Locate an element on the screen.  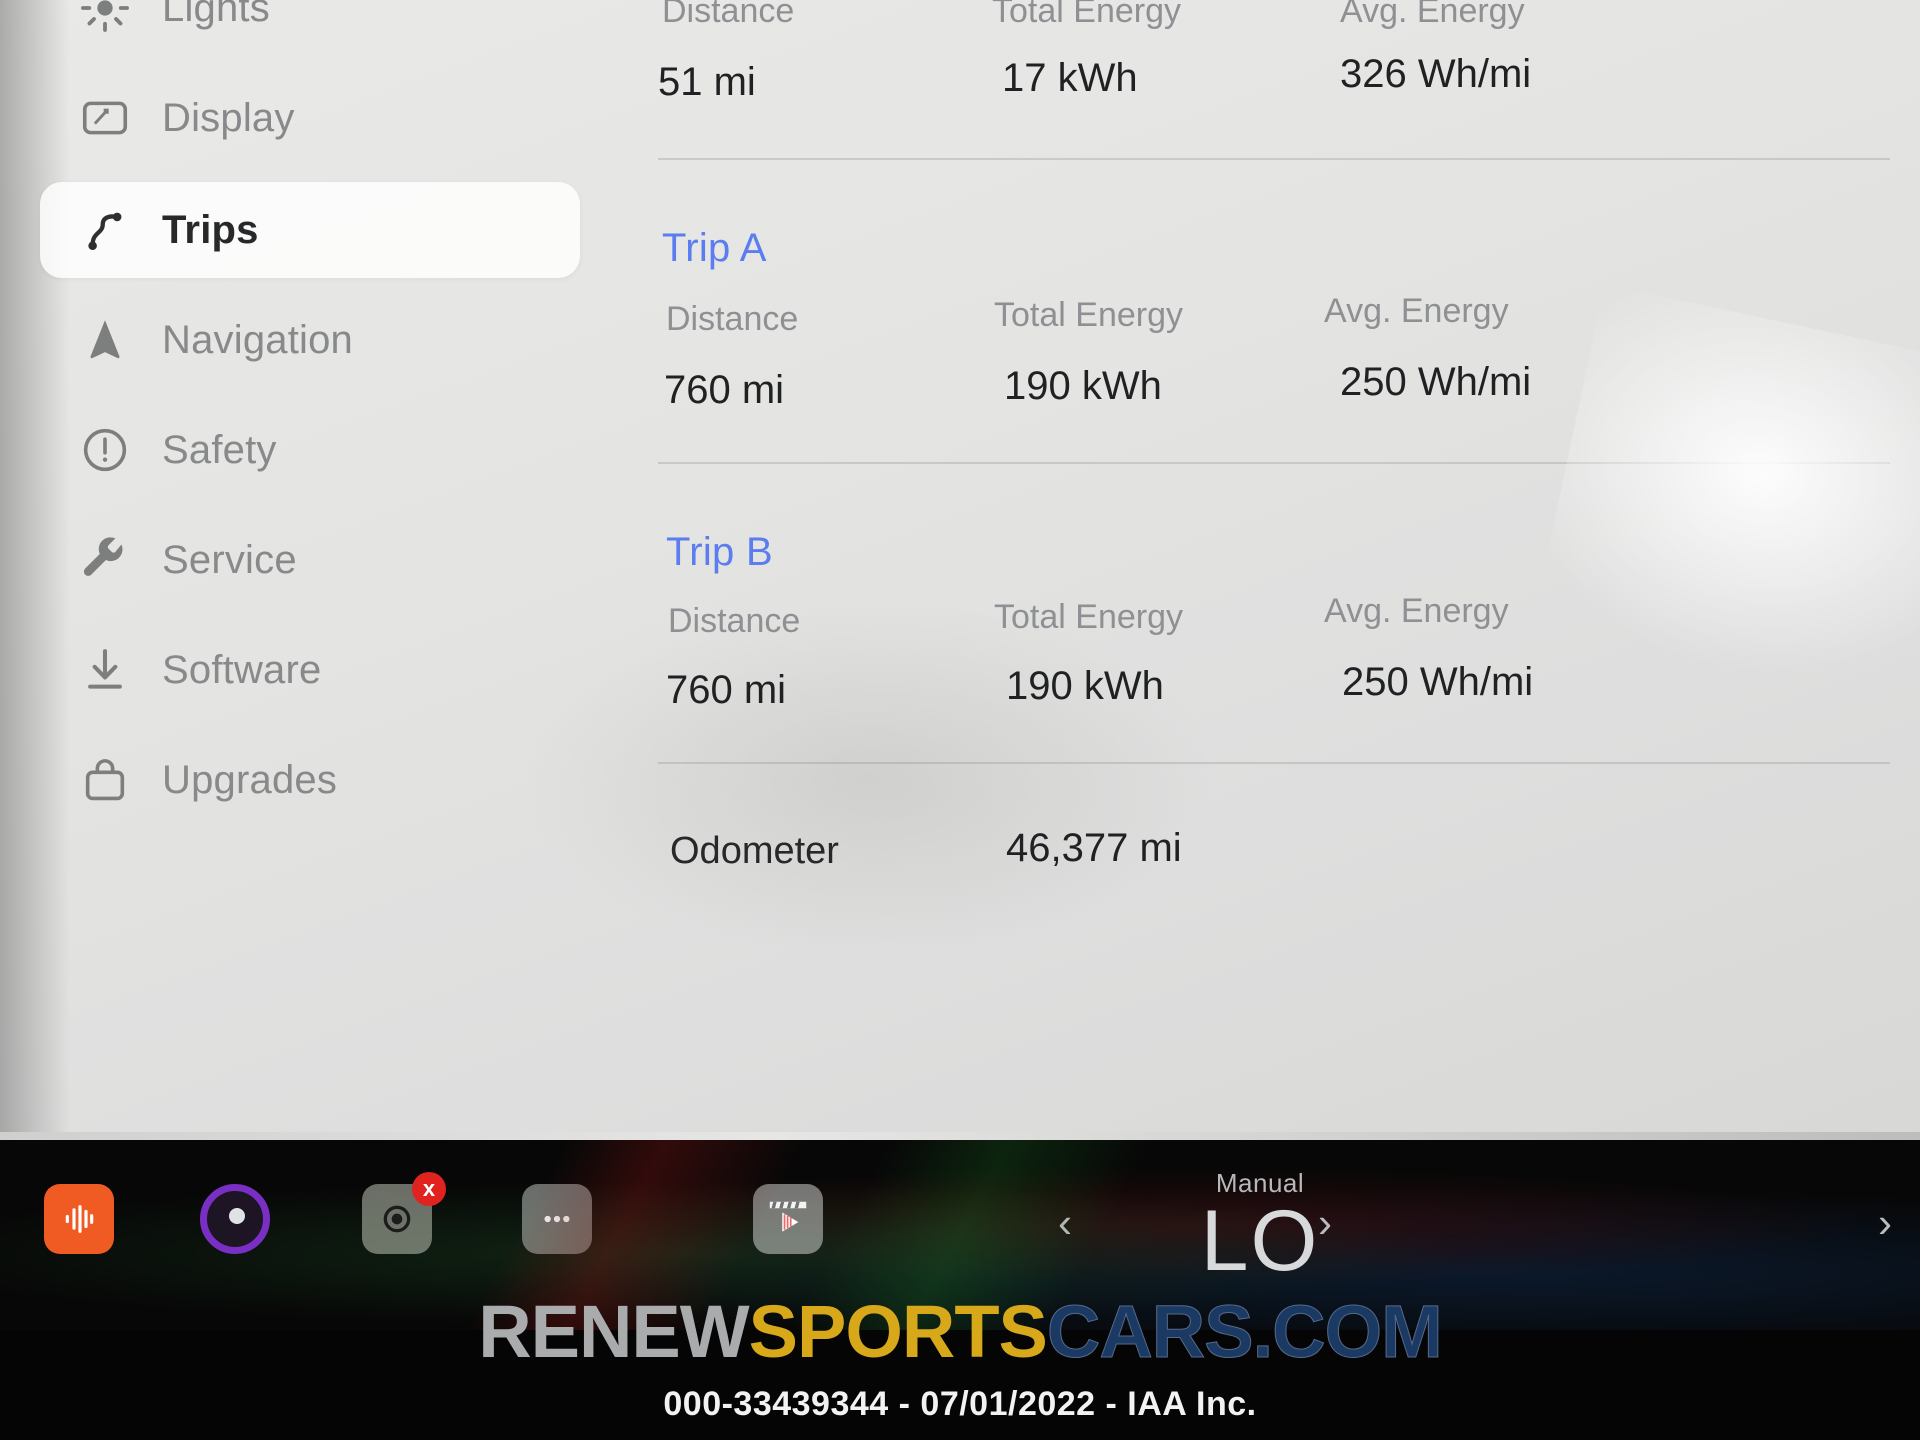
climate-temperature-value: LO is located at coordinates (1260, 1241).